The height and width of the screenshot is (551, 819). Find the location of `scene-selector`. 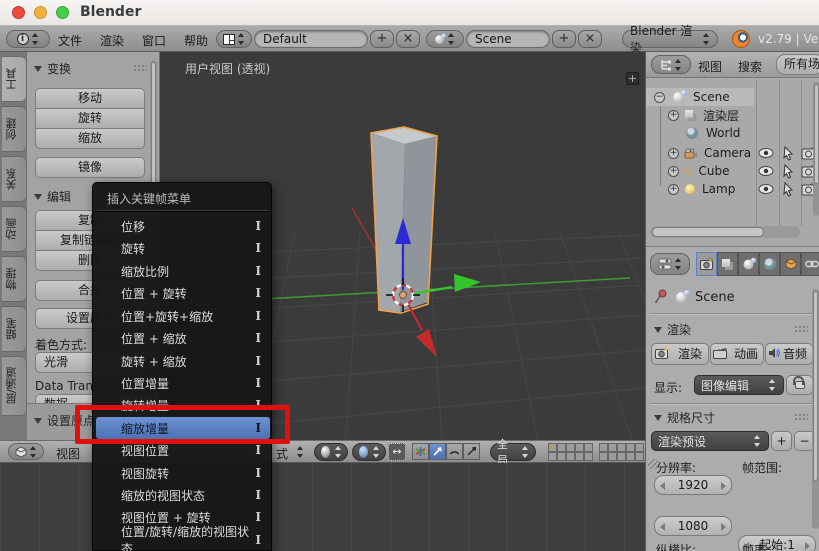

scene-selector is located at coordinates (445, 39).